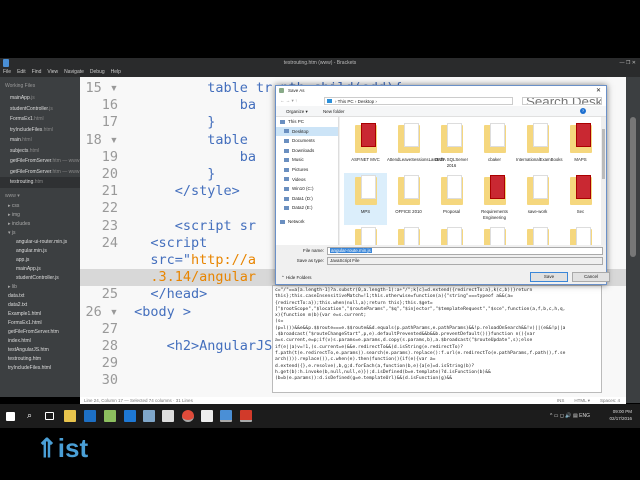 The width and height of the screenshot is (640, 480). What do you see at coordinates (10, 416) in the screenshot?
I see `start-icon` at bounding box center [10, 416].